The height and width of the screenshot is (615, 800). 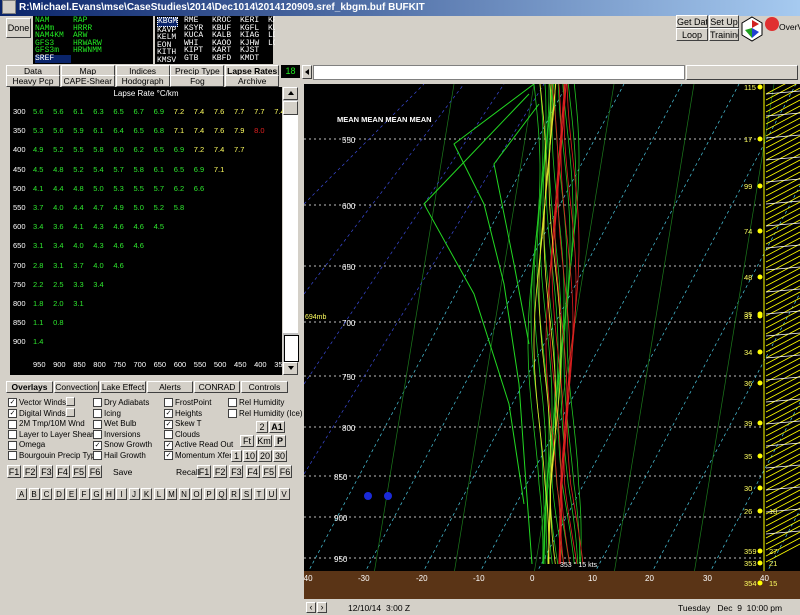 I want to click on digital-winds-options, so click(x=70, y=412).